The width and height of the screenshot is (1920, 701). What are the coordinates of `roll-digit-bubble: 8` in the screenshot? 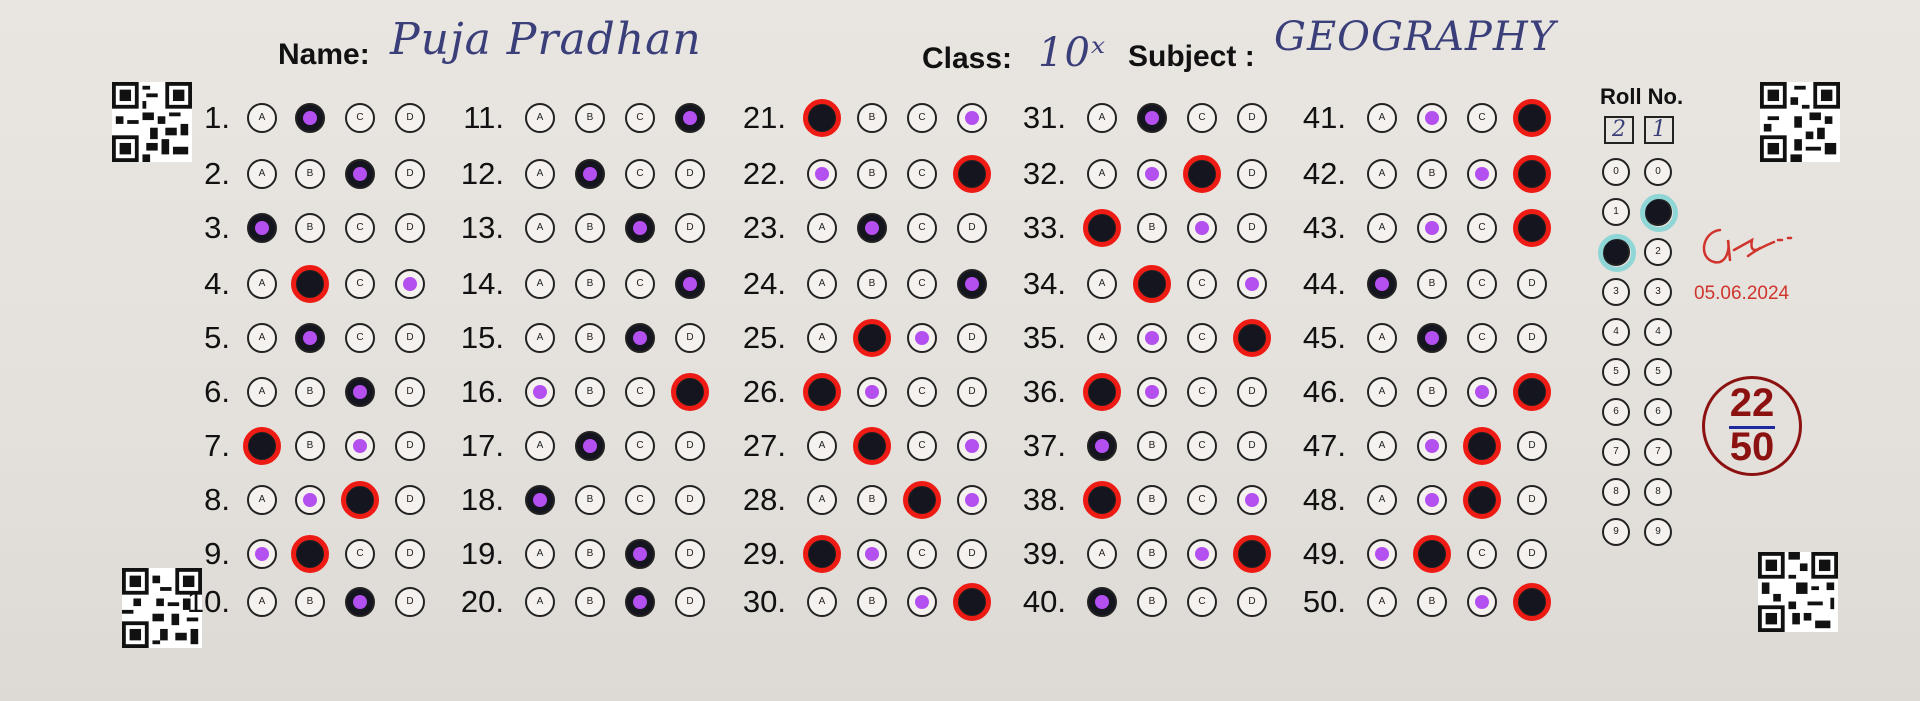 It's located at (1658, 492).